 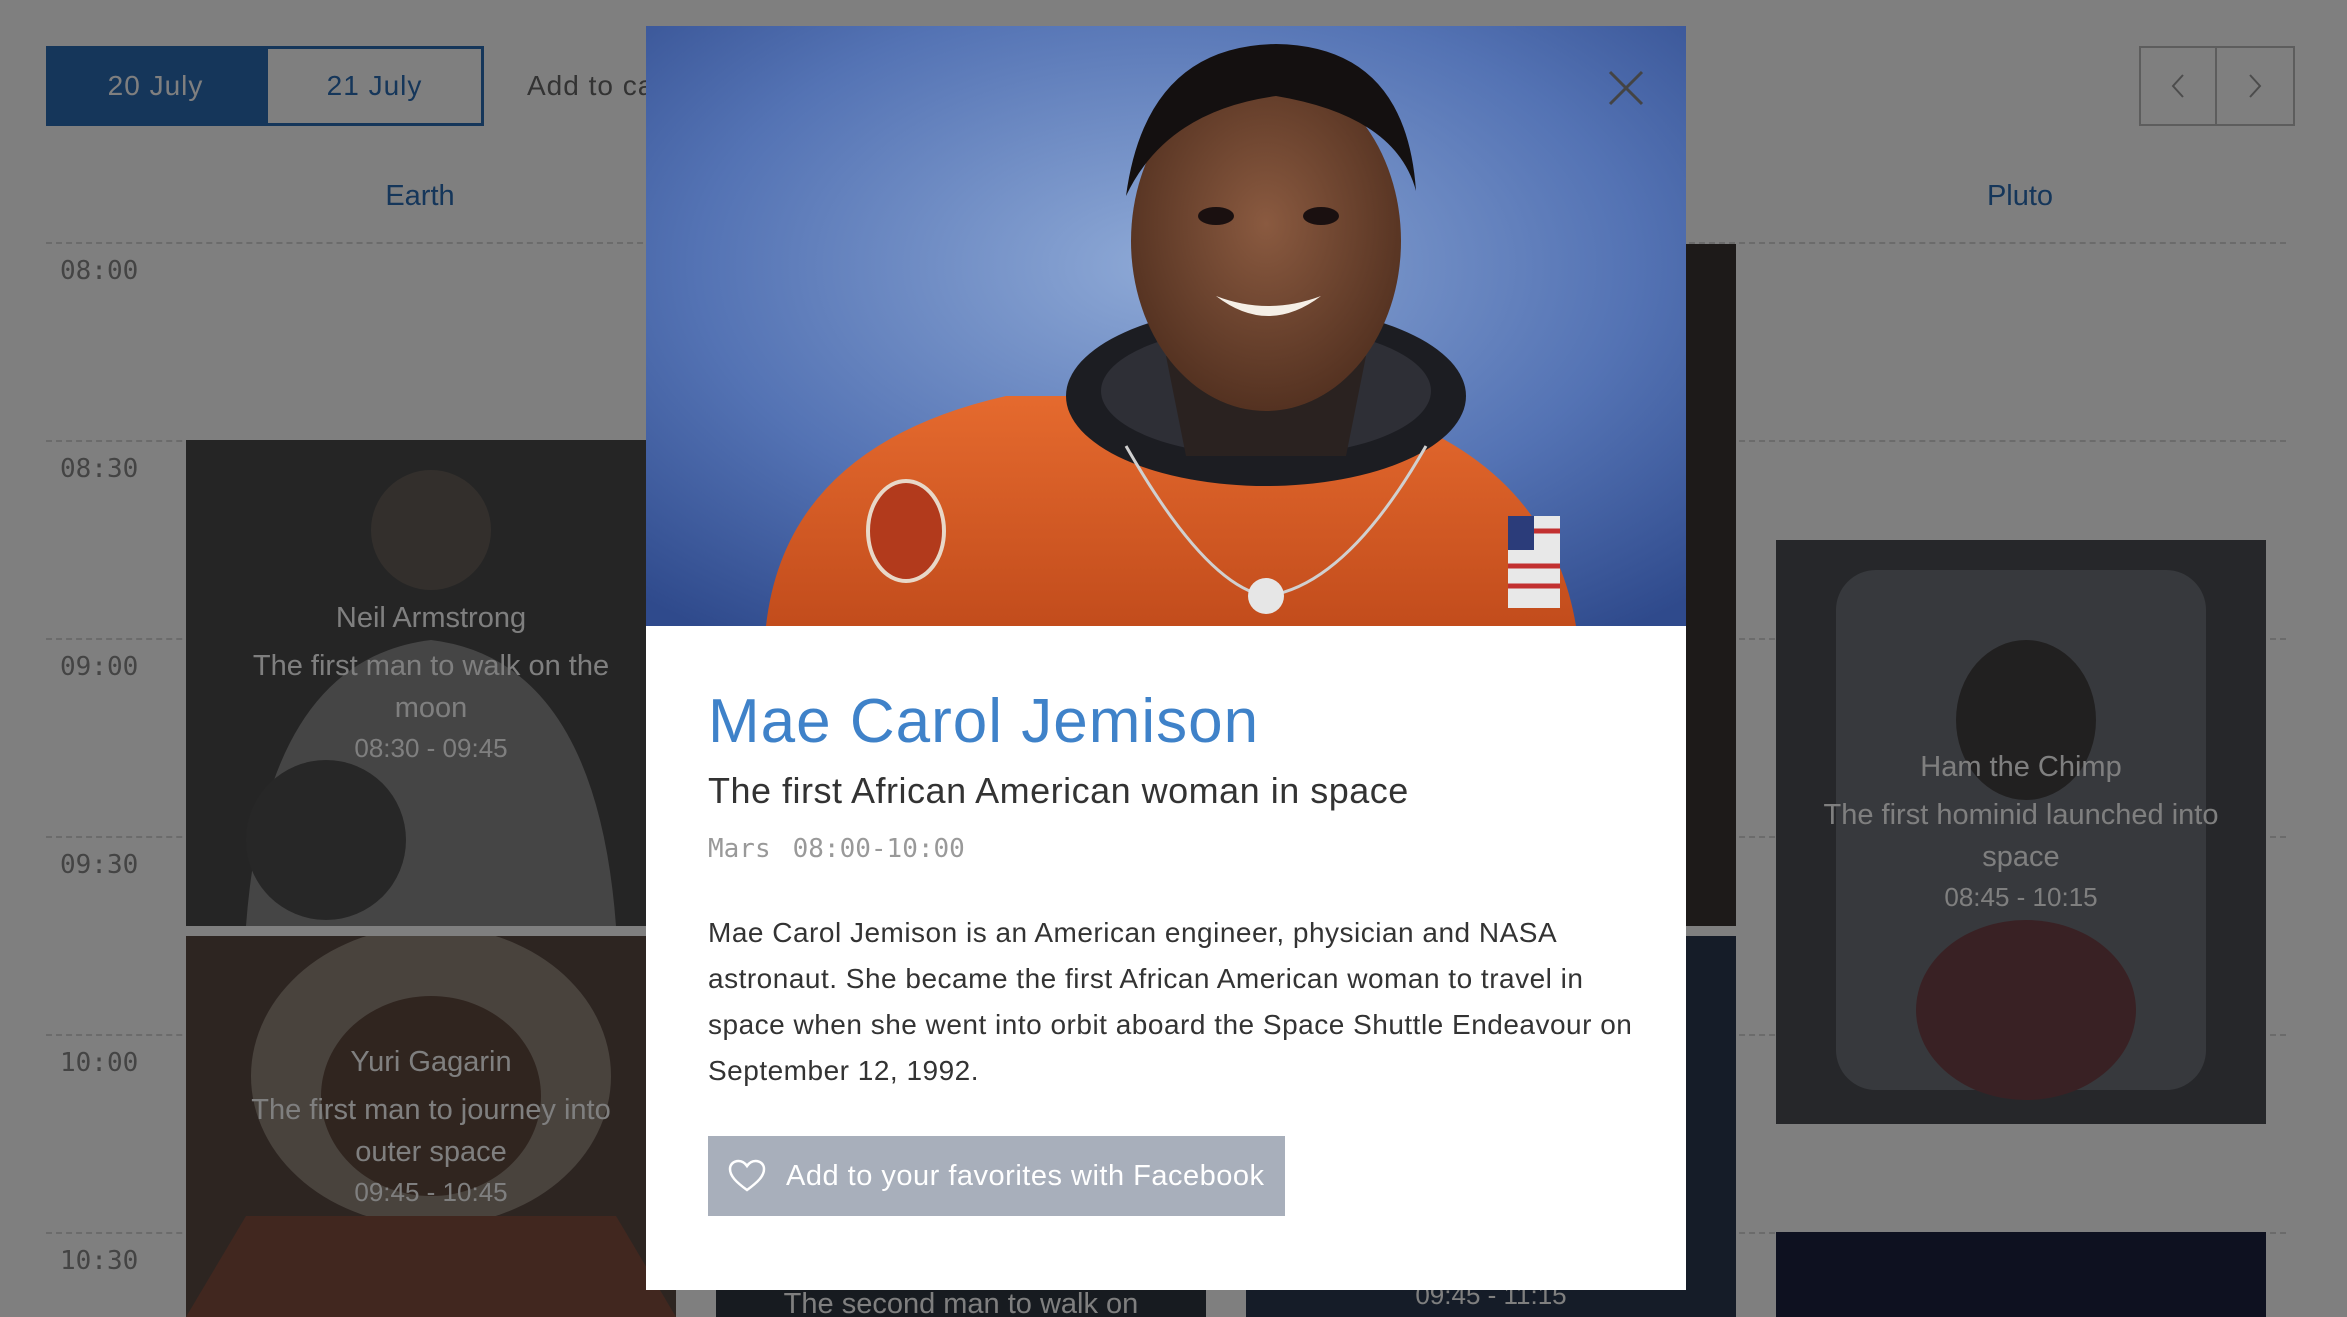 What do you see at coordinates (1173, 849) in the screenshot?
I see `modal-meta: Mars 08:00-10:00` at bounding box center [1173, 849].